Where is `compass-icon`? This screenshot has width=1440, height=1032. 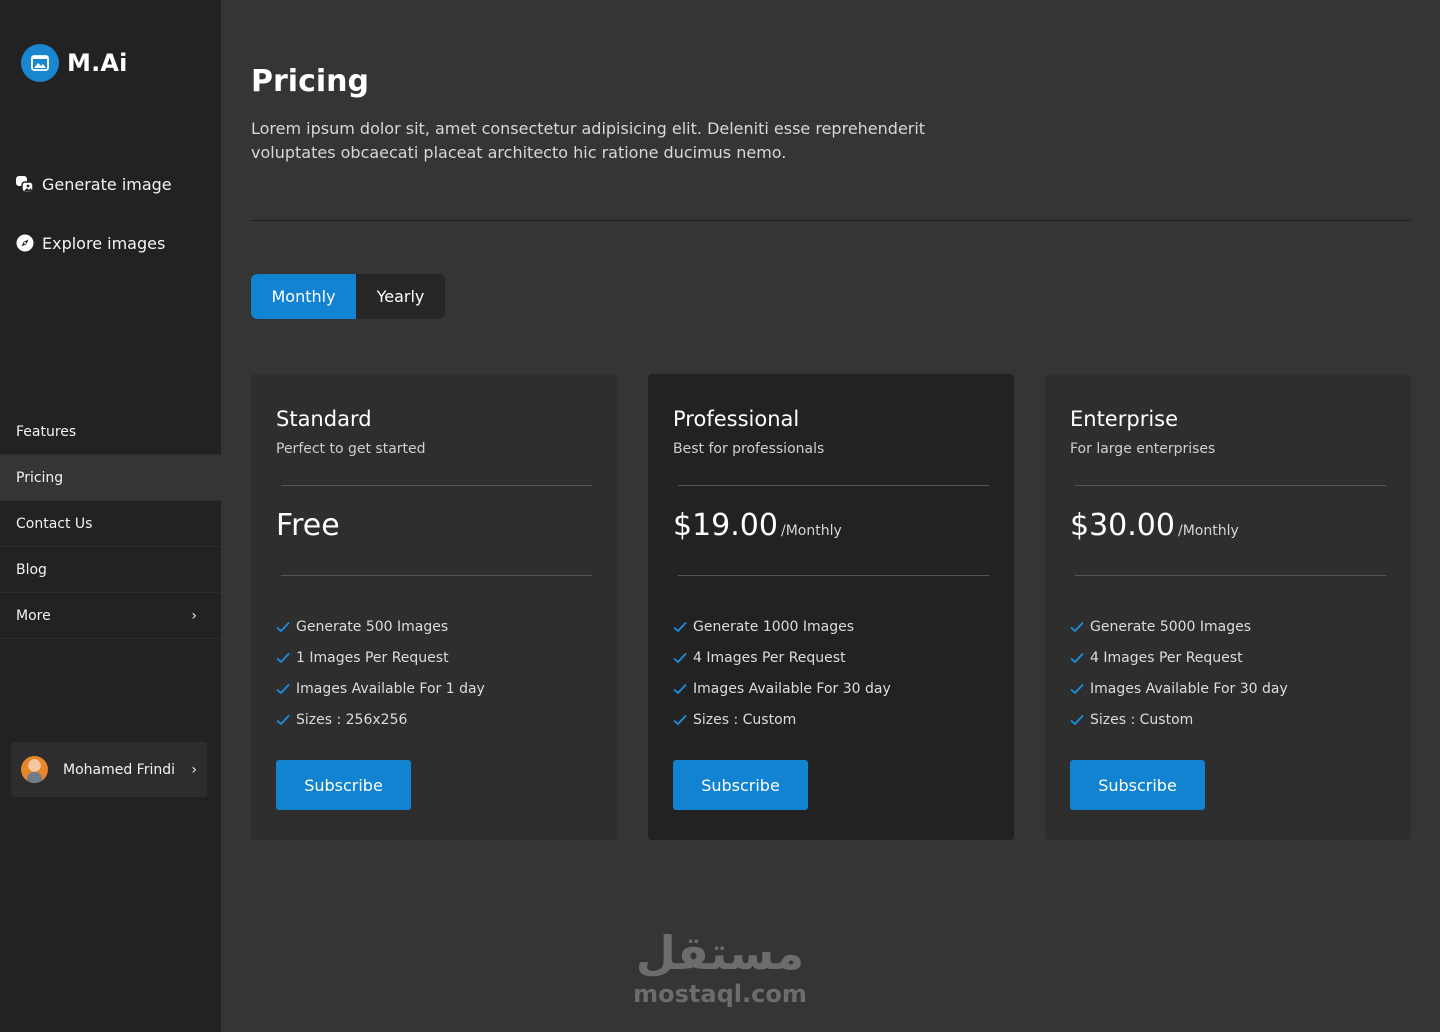 compass-icon is located at coordinates (24, 243).